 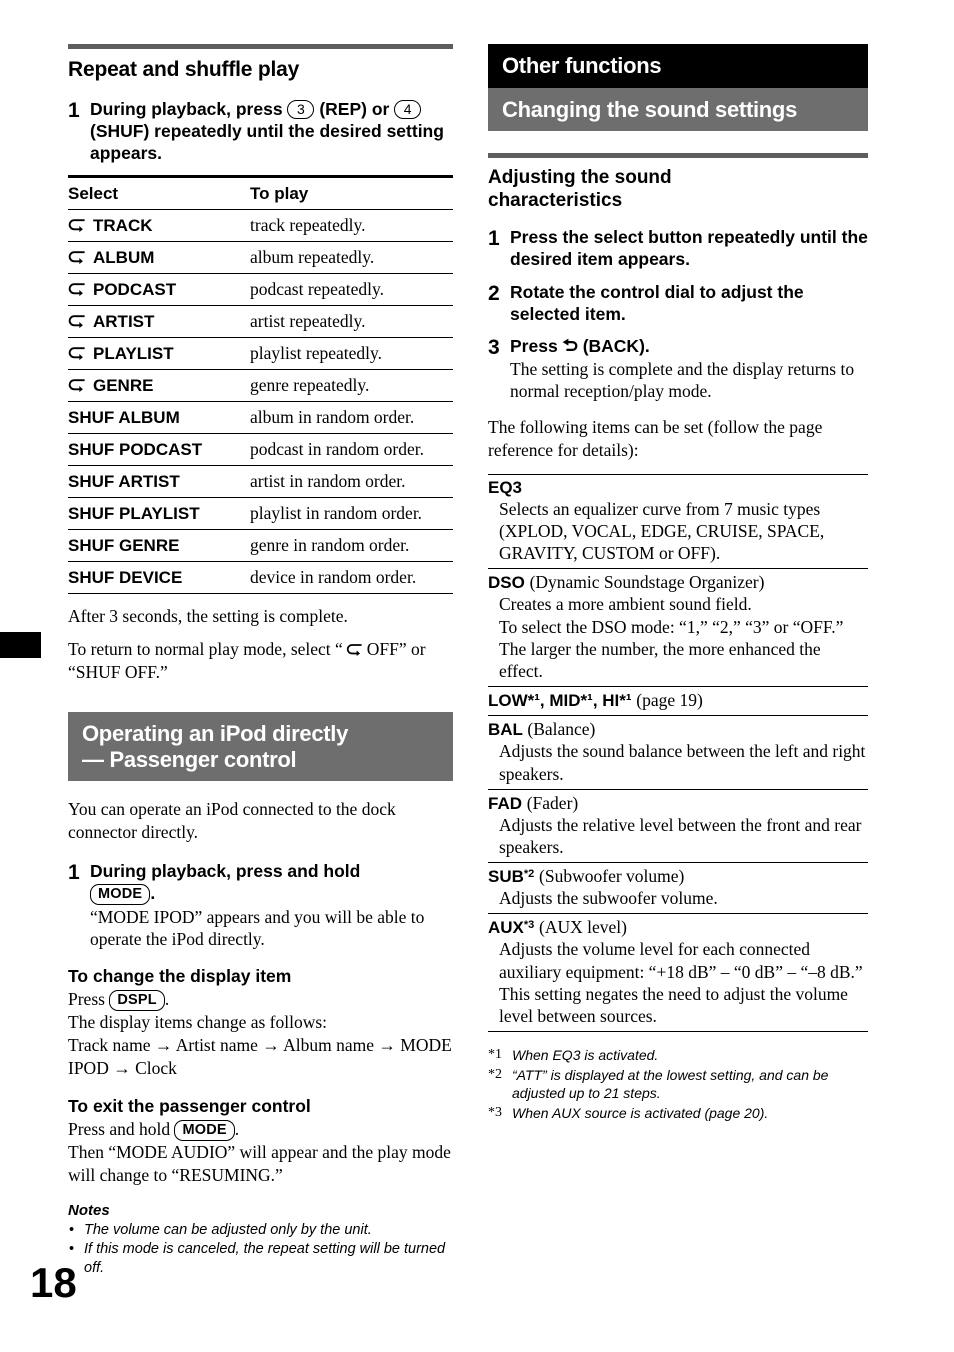 What do you see at coordinates (678, 109) in the screenshot?
I see `section-banner-changing-sound-settings: Changing the sound settings` at bounding box center [678, 109].